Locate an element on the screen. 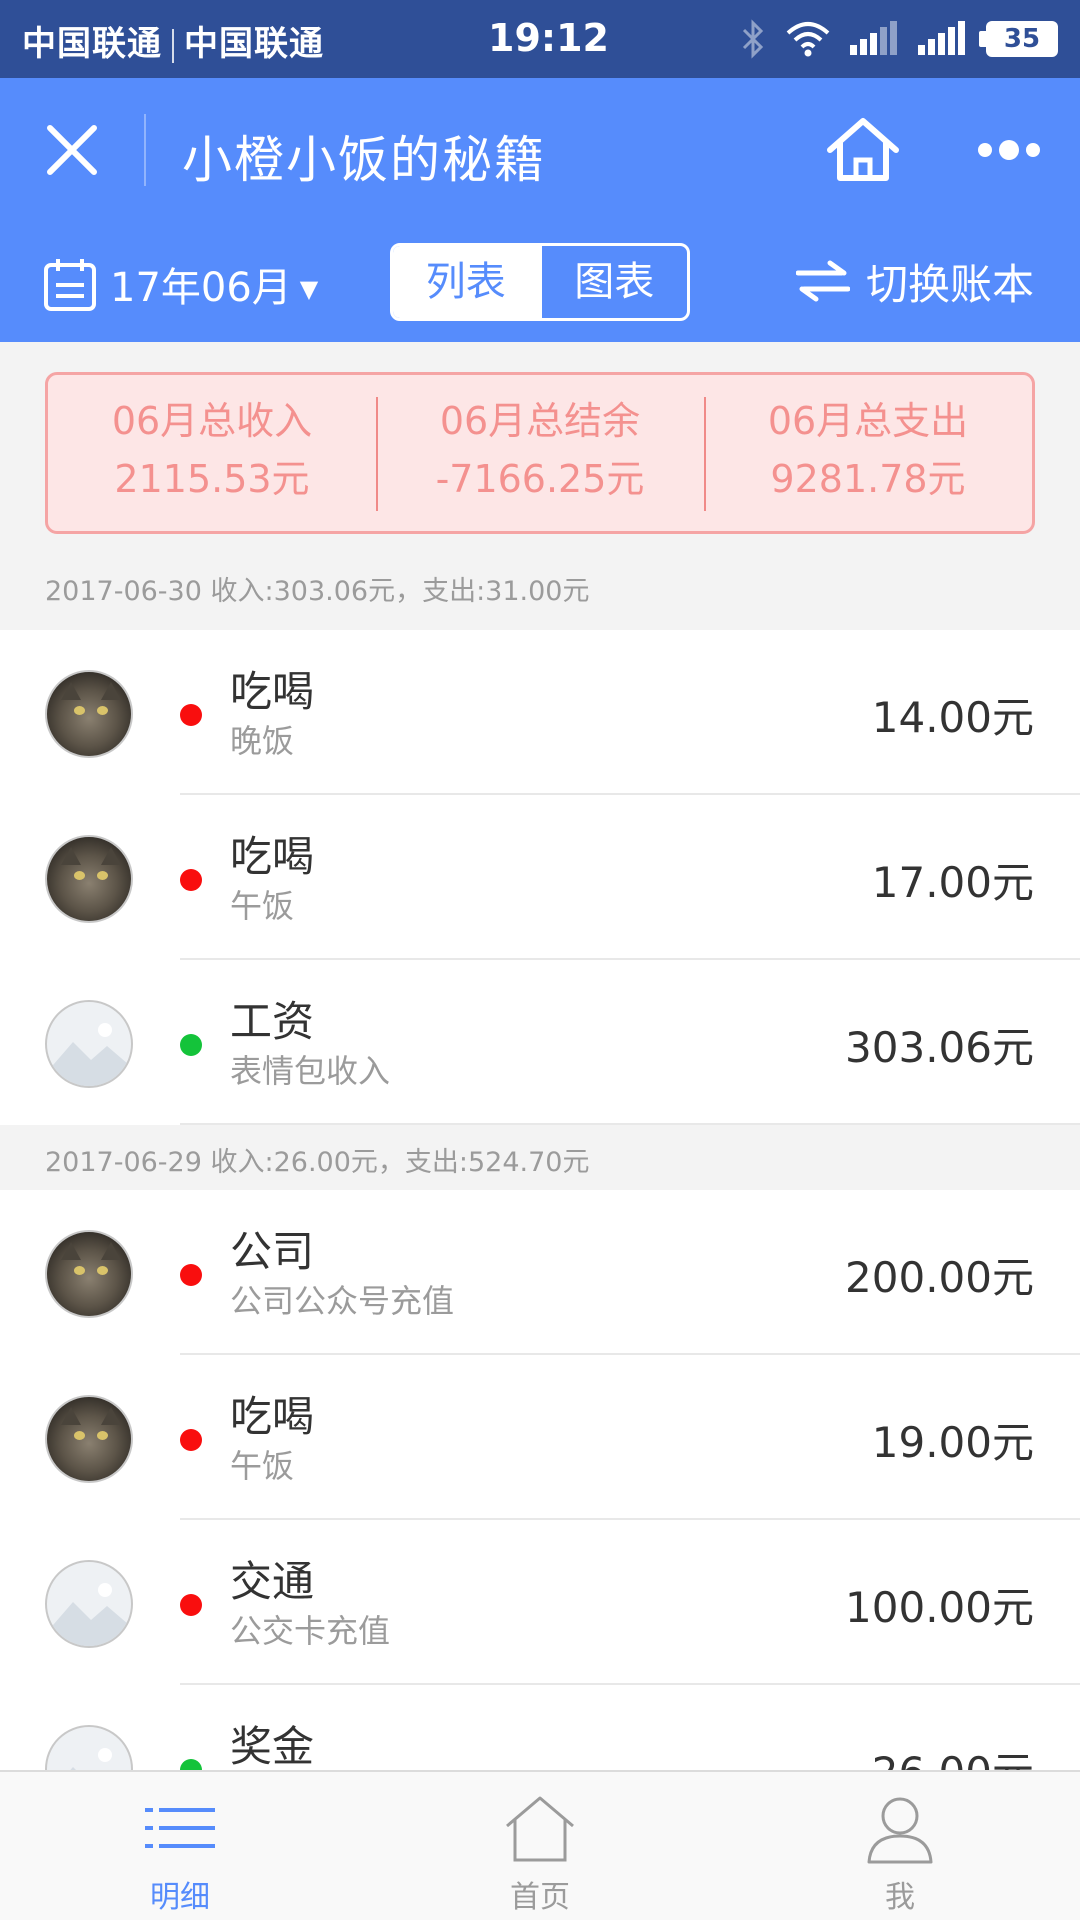  summary-balance-value: -7166.25元 is located at coordinates (540, 479).